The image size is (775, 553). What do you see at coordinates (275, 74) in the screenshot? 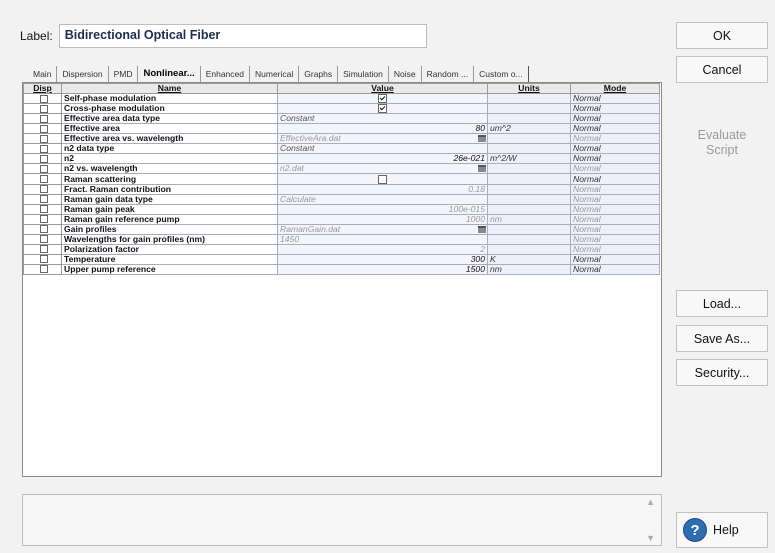
I see `tab-numerical: Numerical` at bounding box center [275, 74].